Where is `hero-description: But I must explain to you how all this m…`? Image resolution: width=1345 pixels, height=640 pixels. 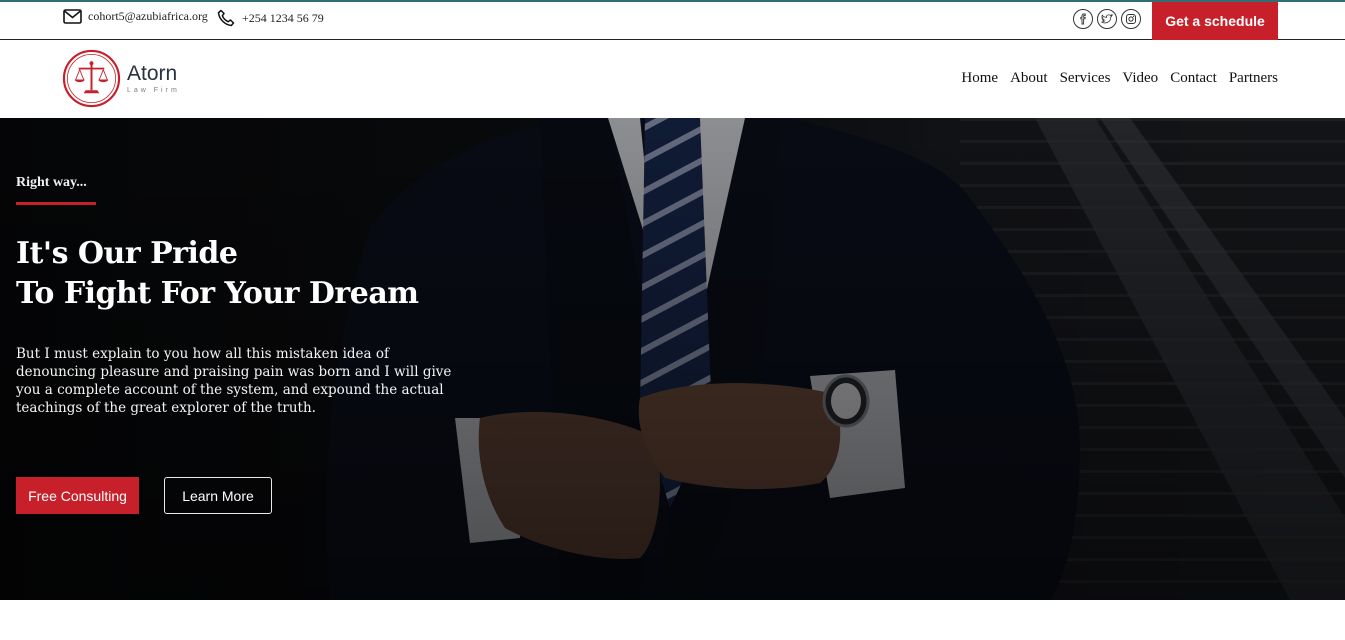 hero-description: But I must explain to you how all this m… is located at coordinates (234, 381).